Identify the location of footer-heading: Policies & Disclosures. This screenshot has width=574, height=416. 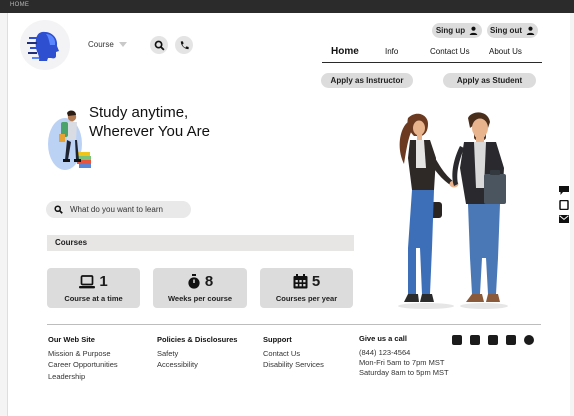
(197, 339).